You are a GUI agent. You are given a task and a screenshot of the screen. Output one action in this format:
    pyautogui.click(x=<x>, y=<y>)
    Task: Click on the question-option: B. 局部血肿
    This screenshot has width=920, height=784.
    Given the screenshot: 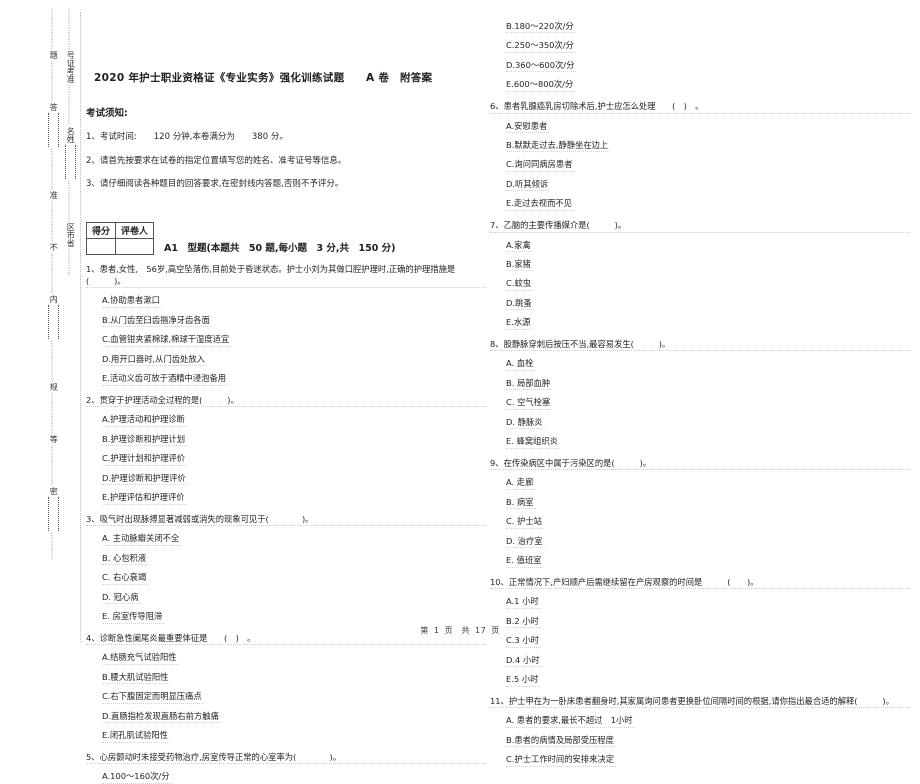 What is the action you would take?
    pyautogui.click(x=529, y=384)
    